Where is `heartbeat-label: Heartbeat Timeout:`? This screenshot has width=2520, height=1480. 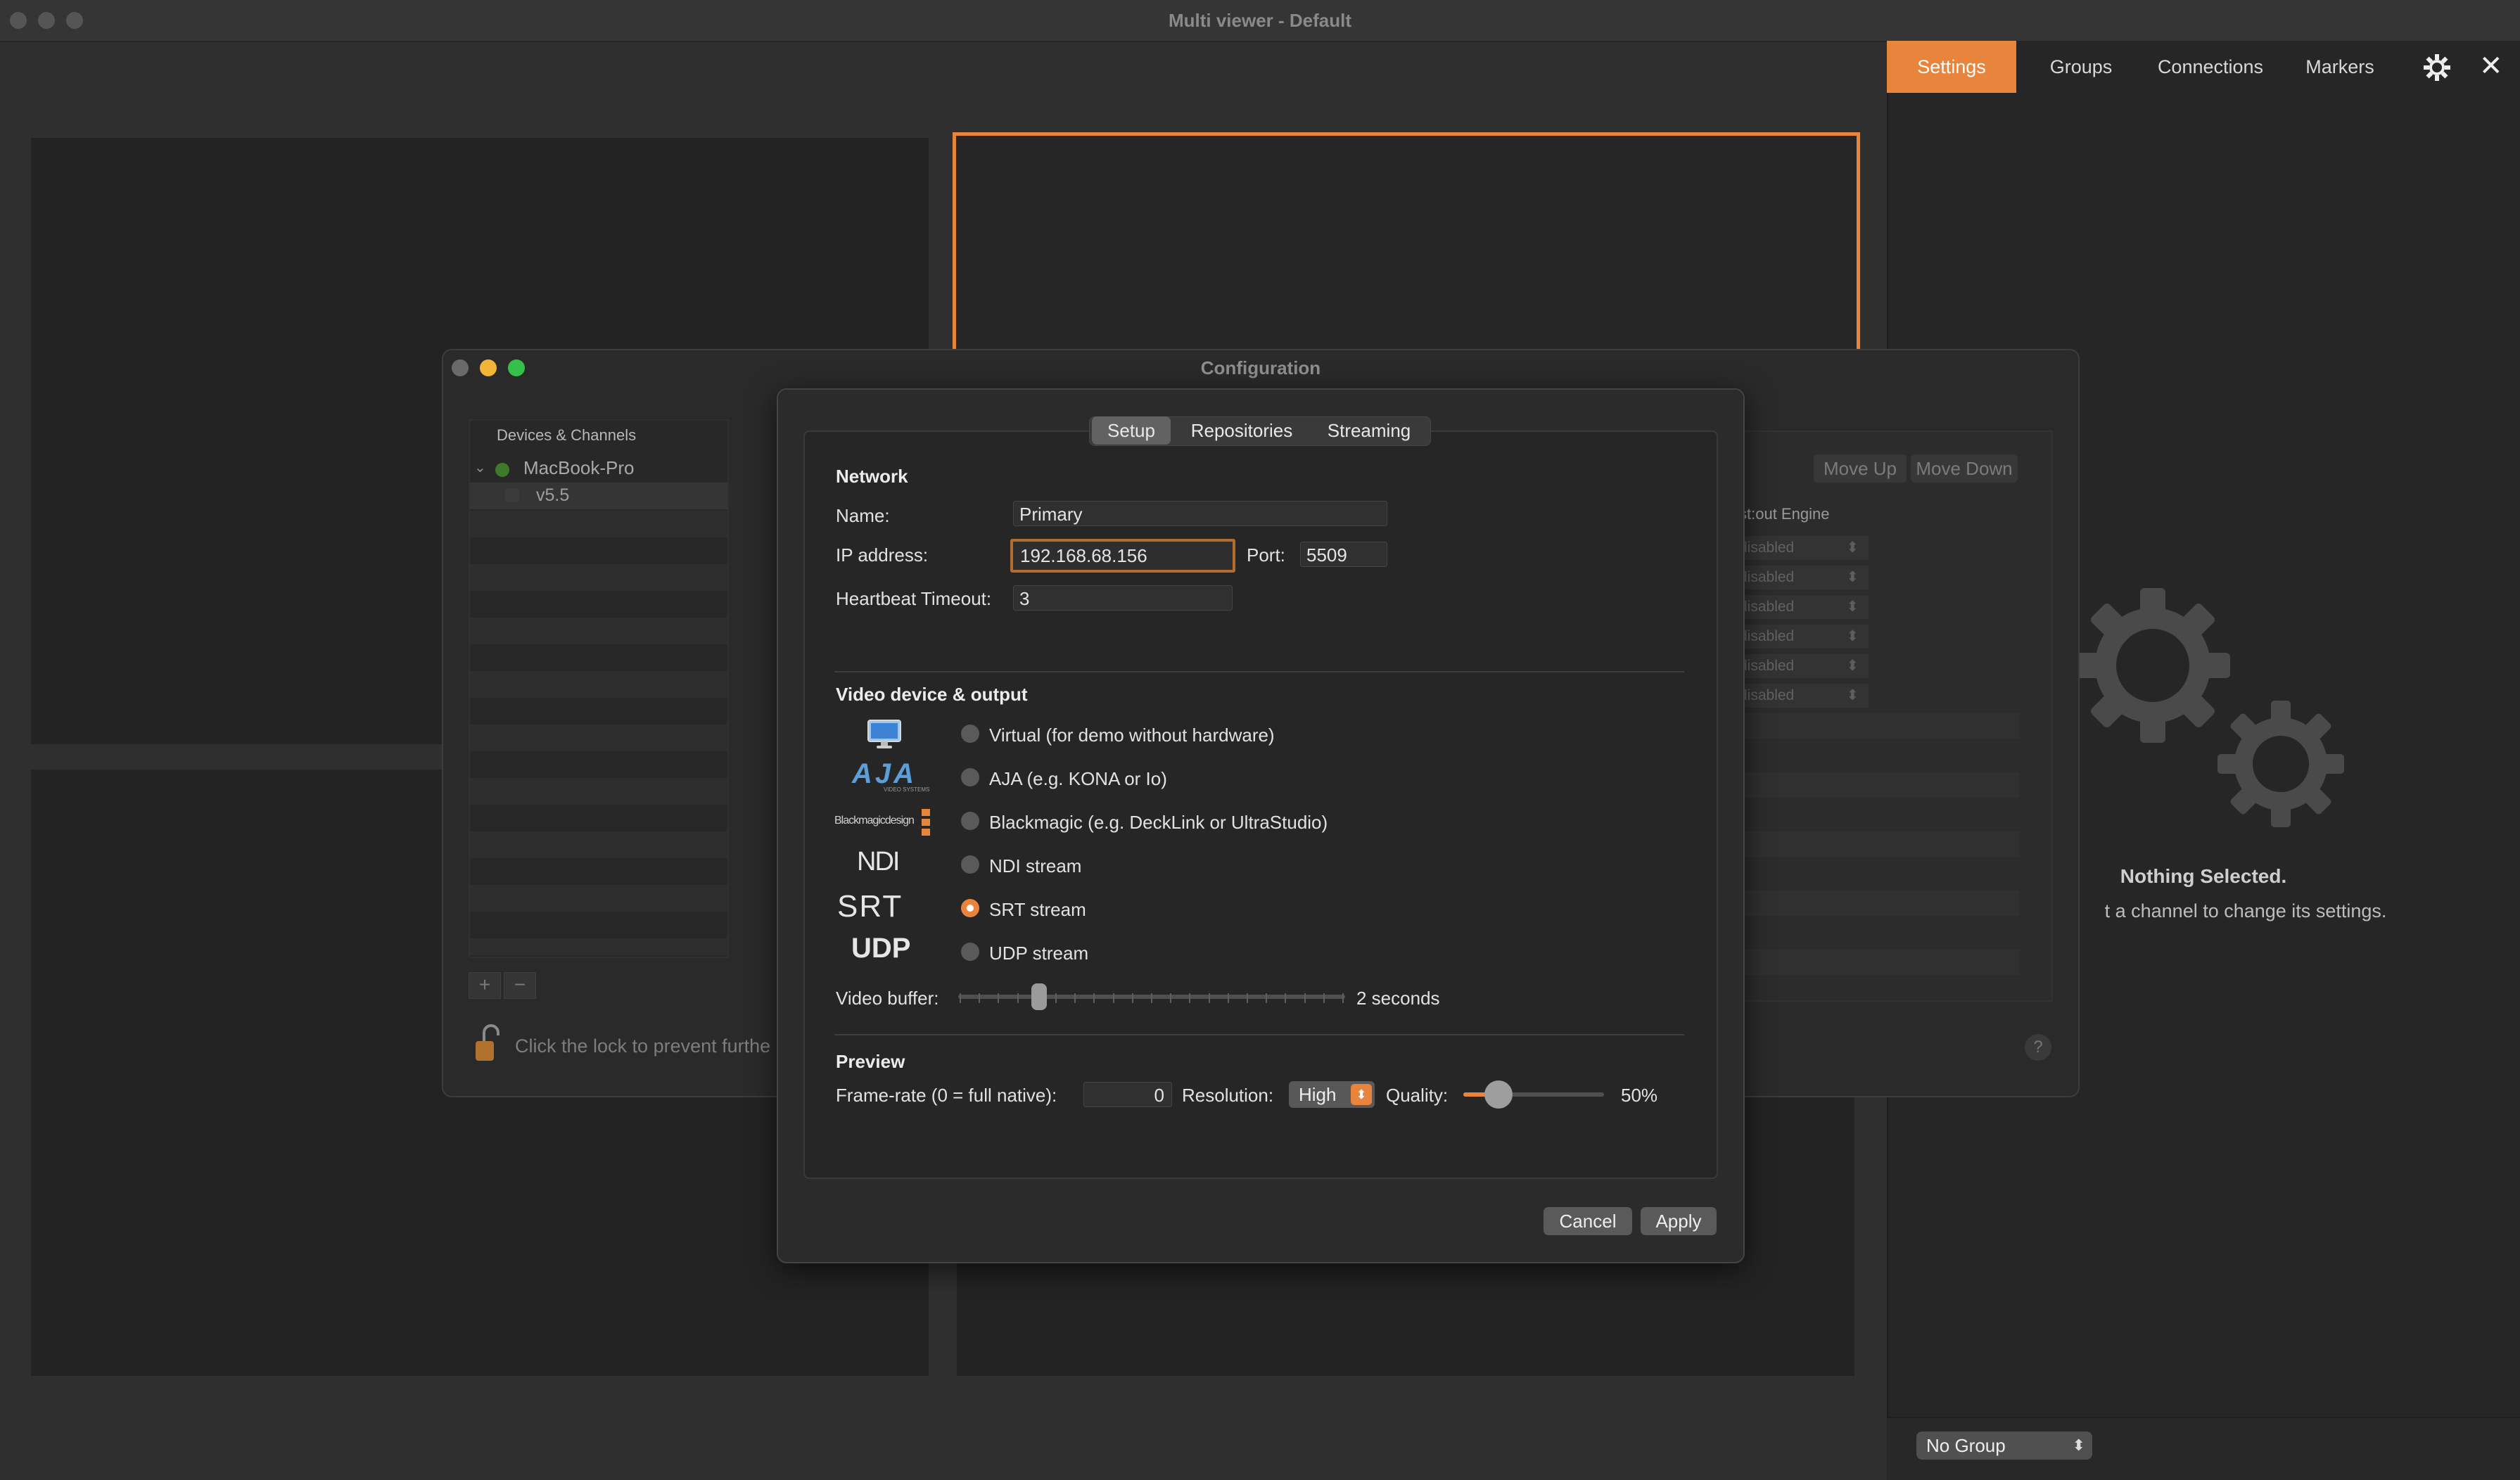
heartbeat-label: Heartbeat Timeout: is located at coordinates (914, 598).